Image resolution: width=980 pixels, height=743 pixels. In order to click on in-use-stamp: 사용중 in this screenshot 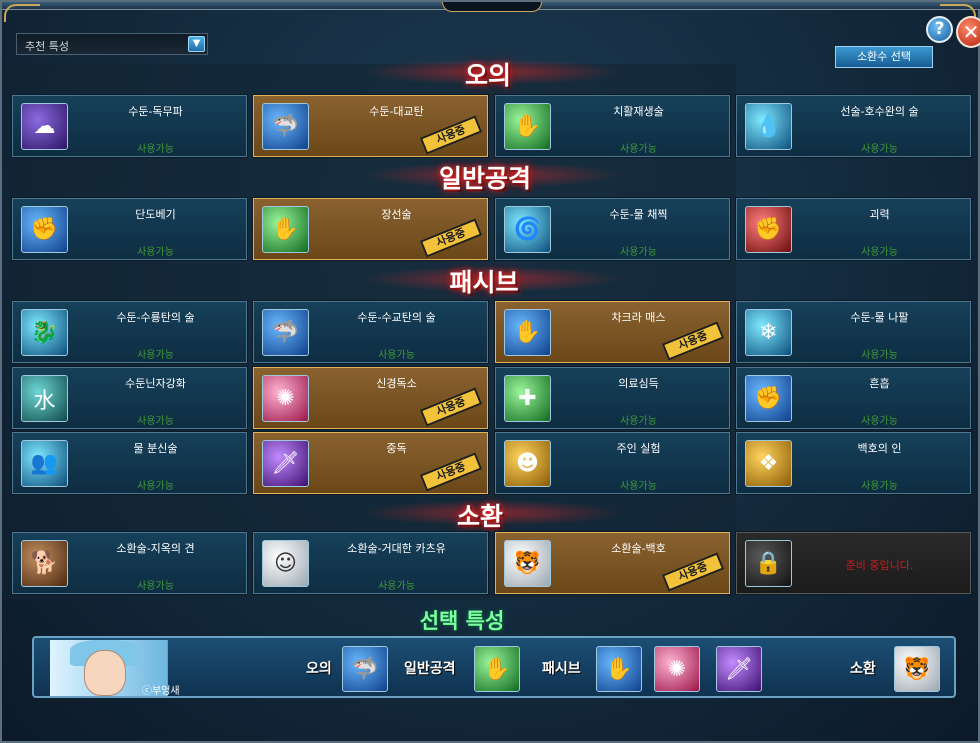, I will do `click(693, 572)`.